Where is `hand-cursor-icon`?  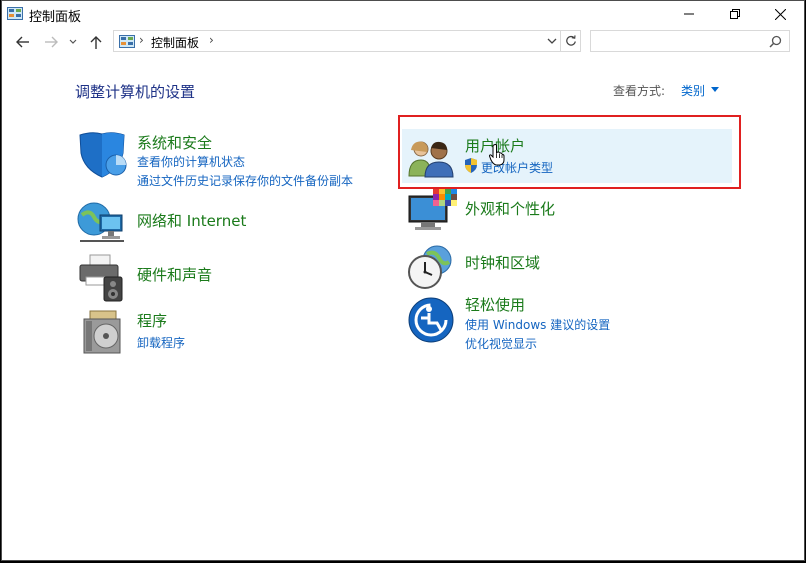
hand-cursor-icon is located at coordinates (497, 155).